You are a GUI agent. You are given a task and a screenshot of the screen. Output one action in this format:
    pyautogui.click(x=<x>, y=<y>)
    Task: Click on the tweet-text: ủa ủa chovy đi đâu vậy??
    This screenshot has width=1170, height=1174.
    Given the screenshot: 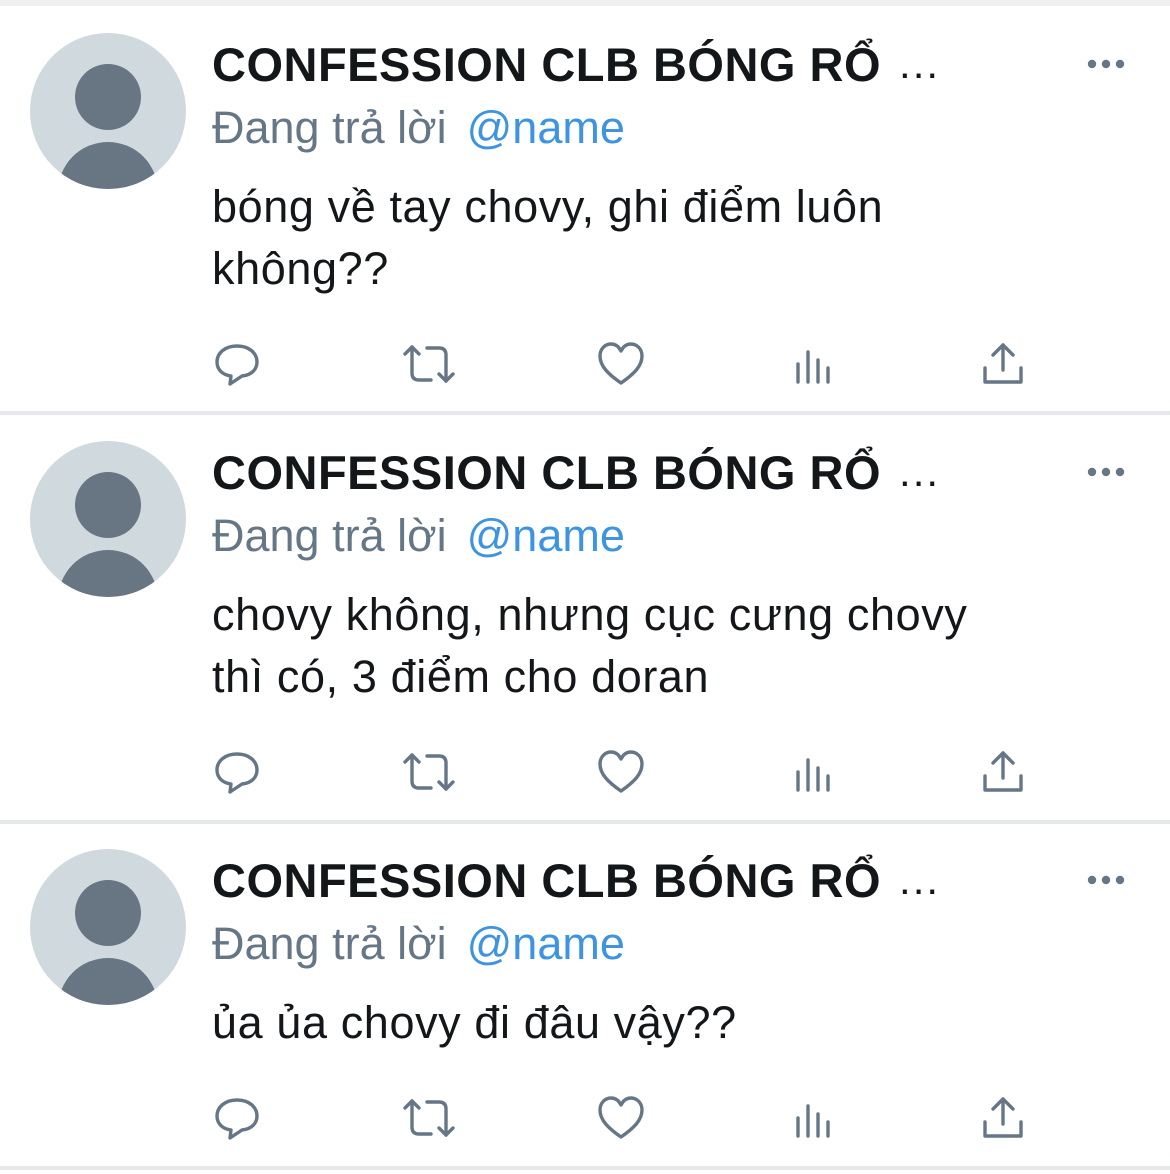 What is the action you would take?
    pyautogui.click(x=672, y=1023)
    